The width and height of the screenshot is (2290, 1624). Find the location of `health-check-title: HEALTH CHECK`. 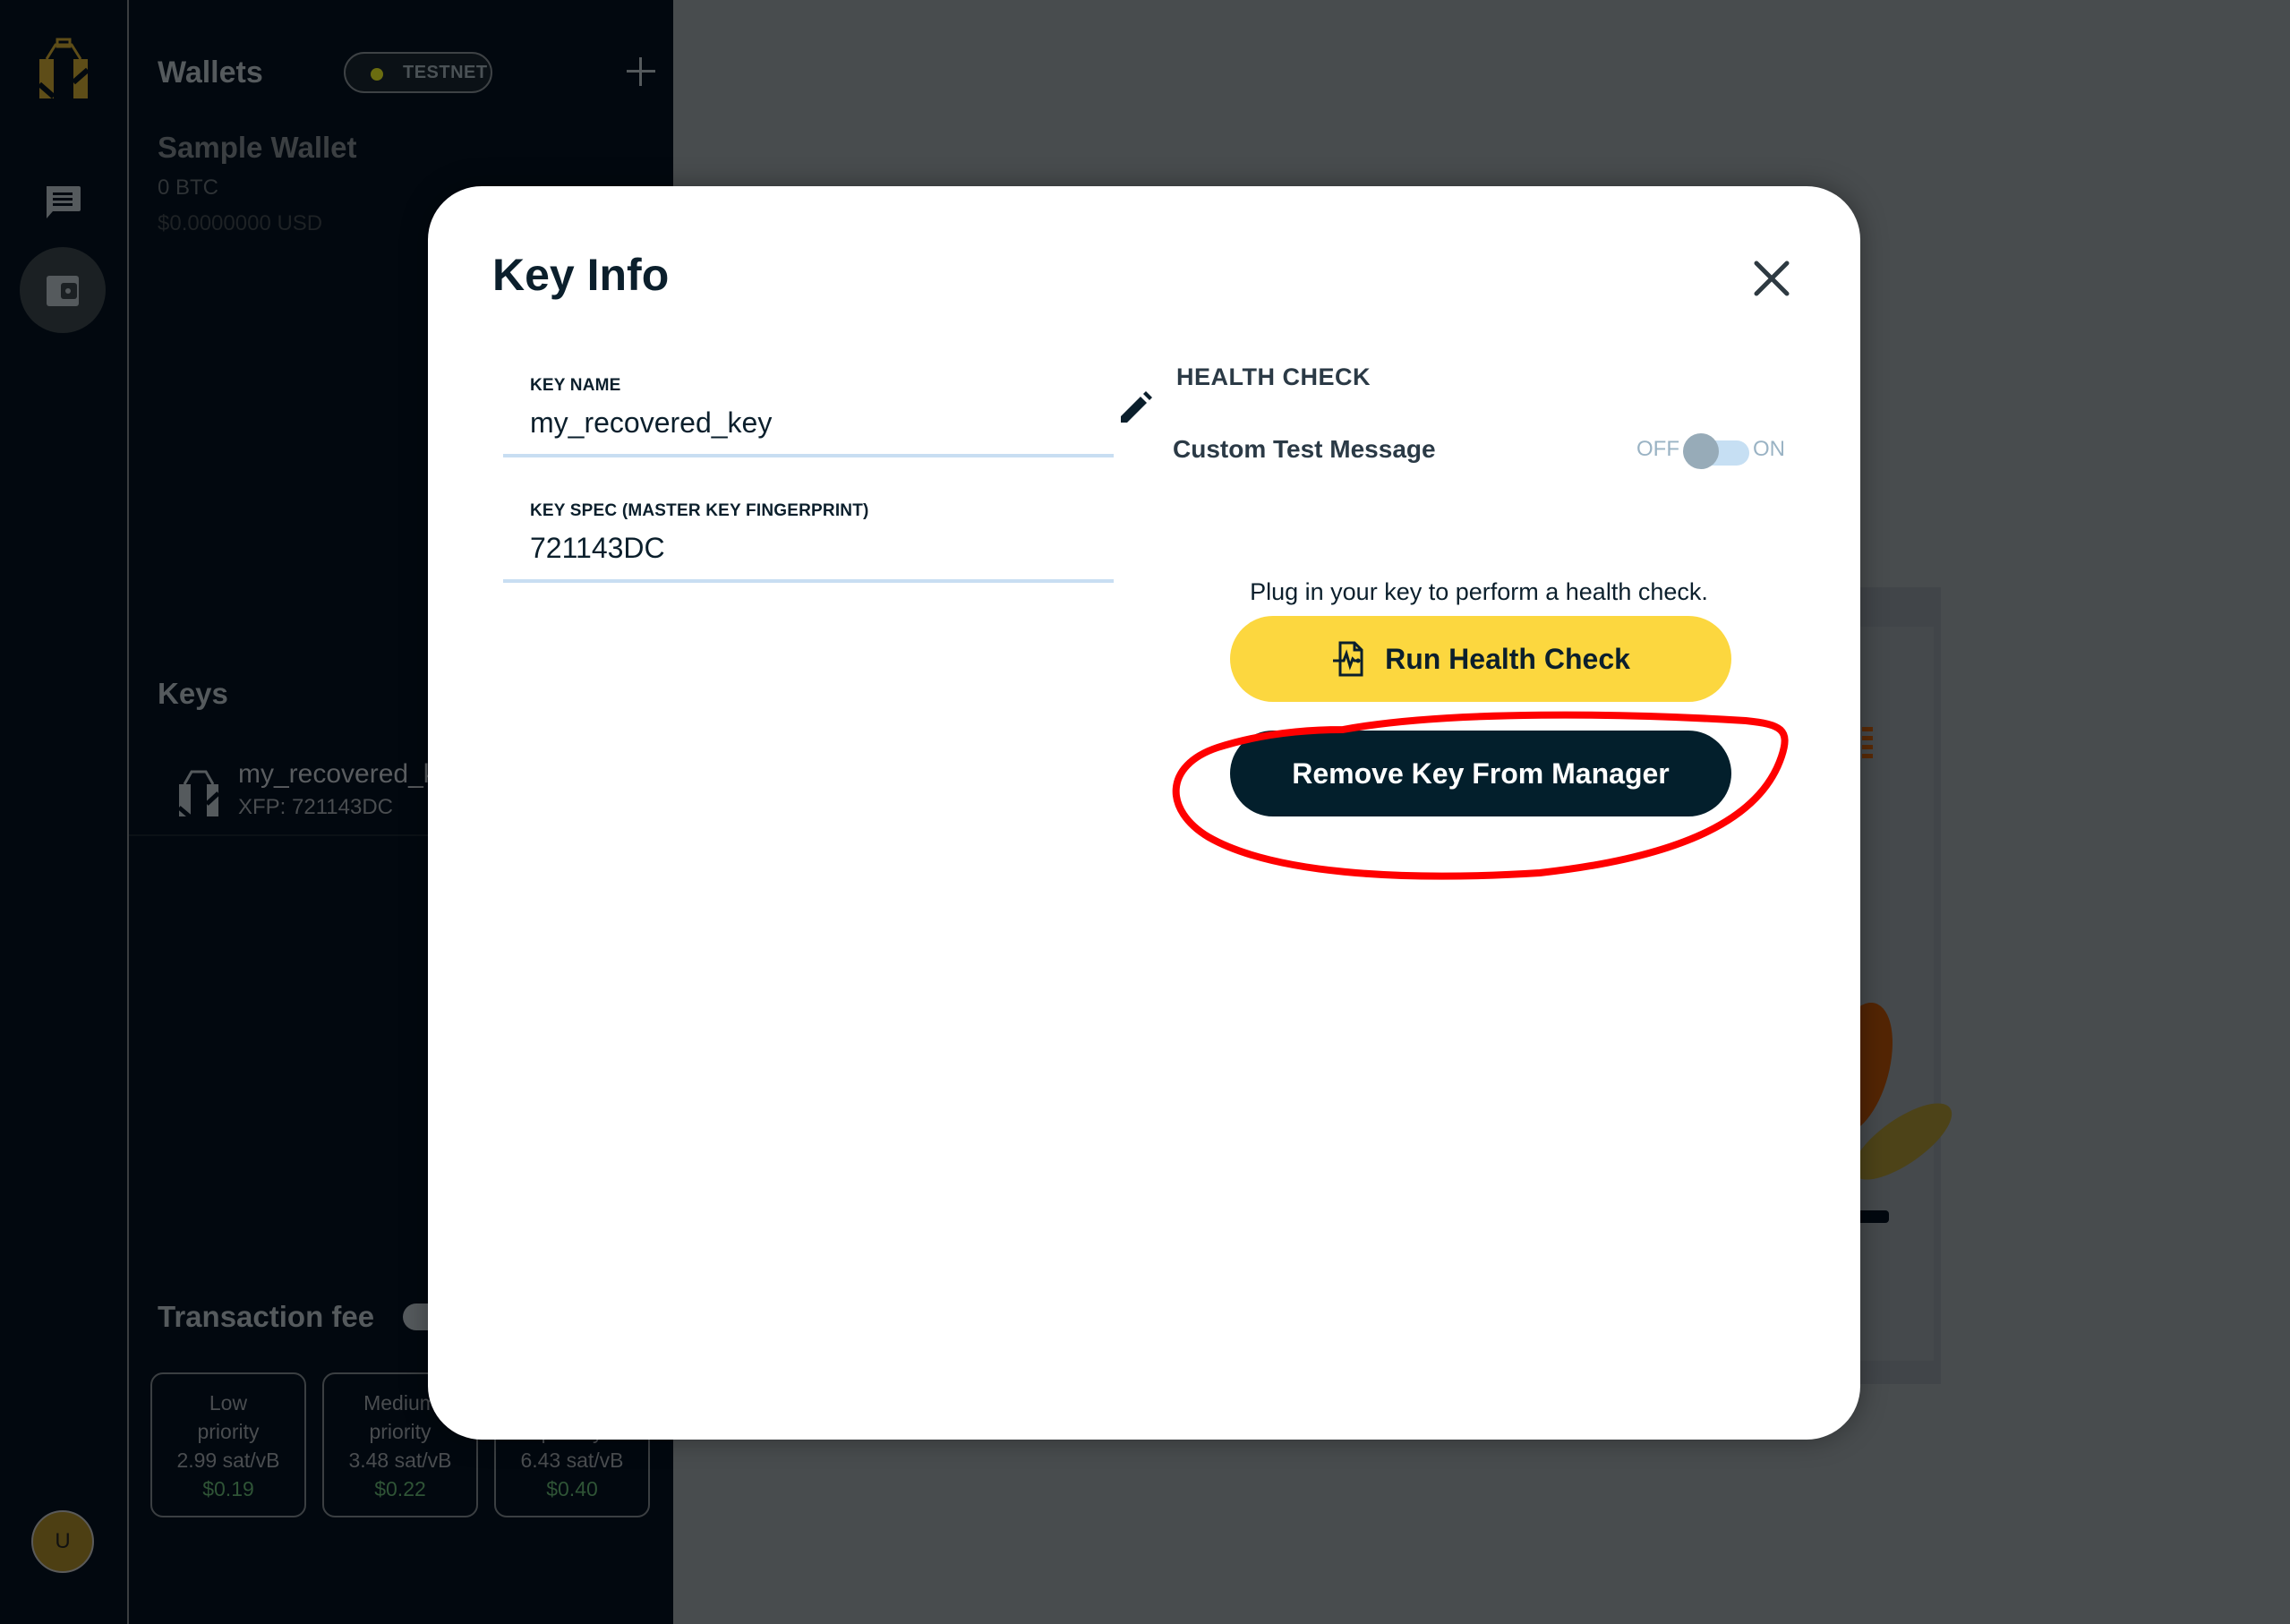

health-check-title: HEALTH CHECK is located at coordinates (1274, 376).